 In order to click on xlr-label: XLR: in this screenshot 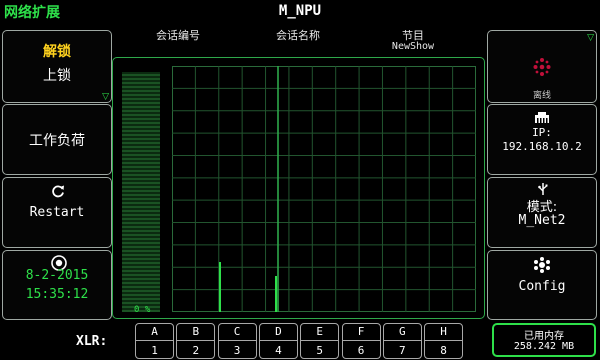, I will do `click(92, 341)`.